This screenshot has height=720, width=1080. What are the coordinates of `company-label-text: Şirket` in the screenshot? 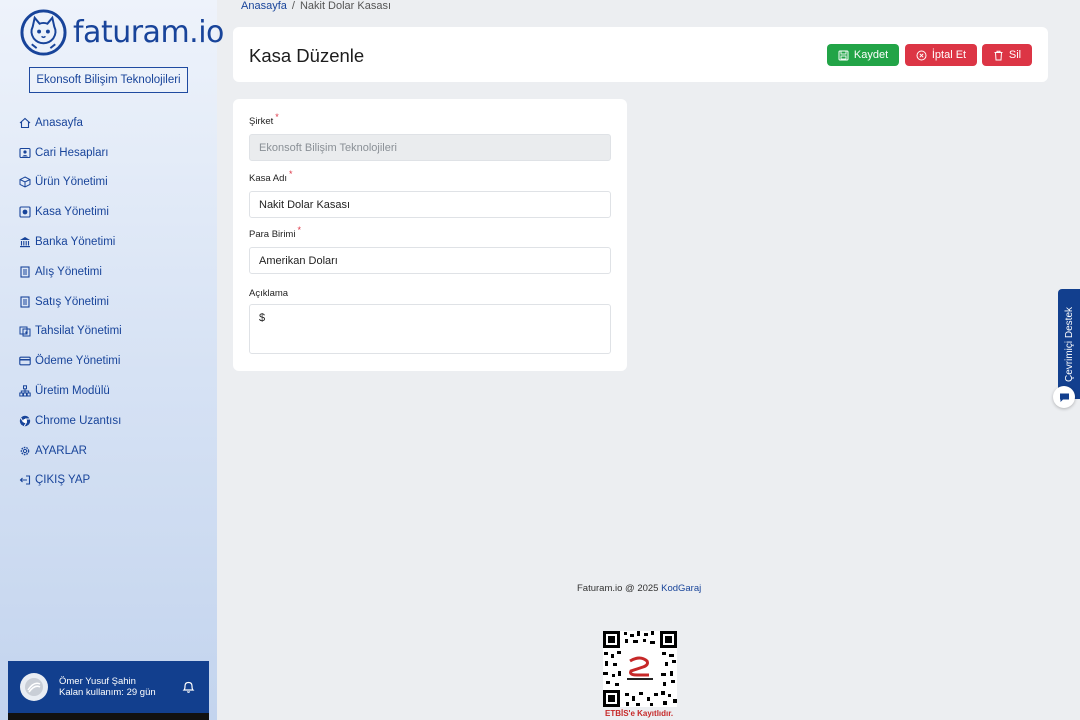 It's located at (261, 121).